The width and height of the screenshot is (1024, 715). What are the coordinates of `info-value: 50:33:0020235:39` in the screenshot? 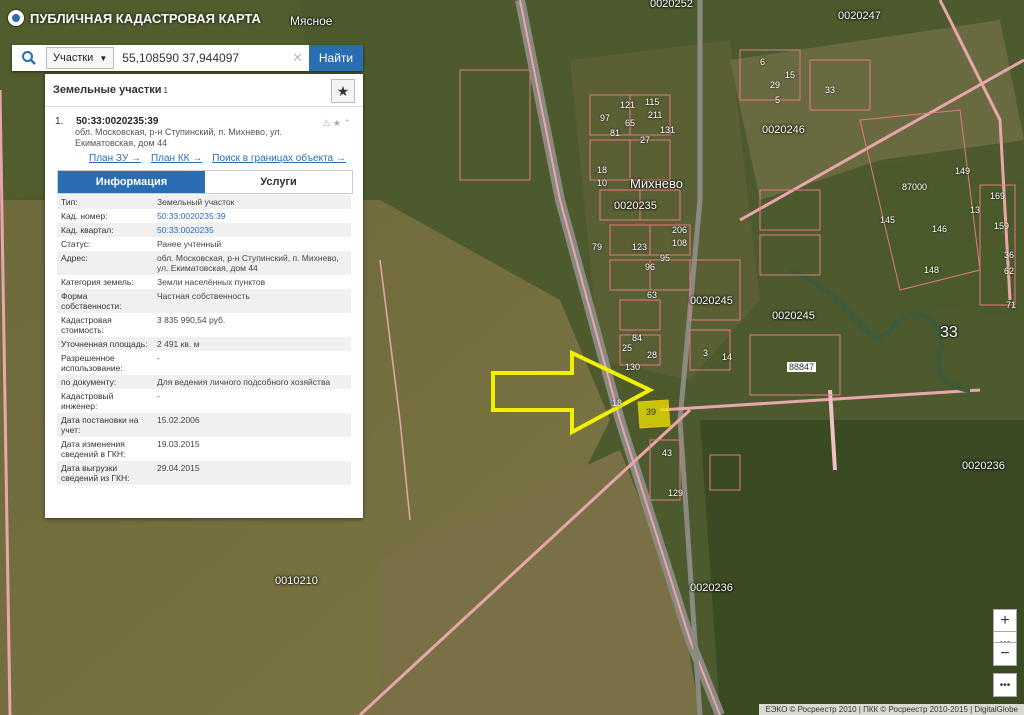 It's located at (252, 216).